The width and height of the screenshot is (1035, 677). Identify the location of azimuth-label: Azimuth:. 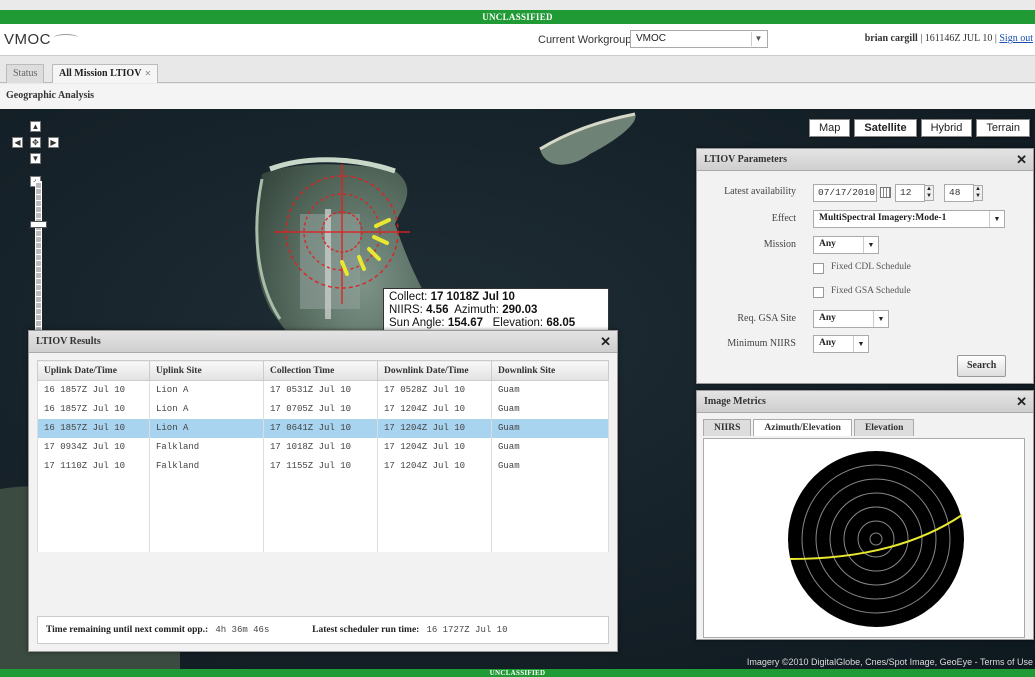
(476, 310).